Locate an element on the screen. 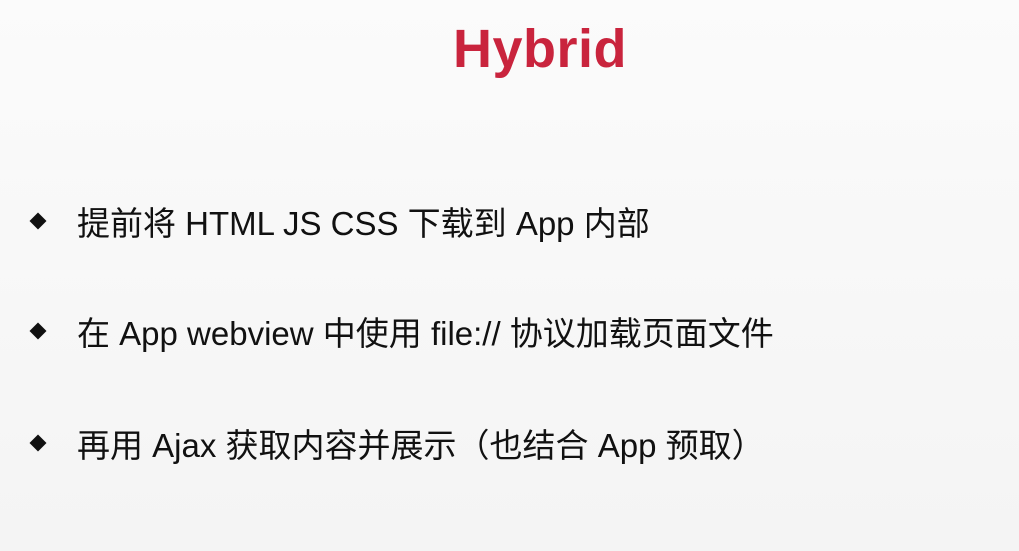 The image size is (1019, 551). slide-title: Hybrid is located at coordinates (540, 49).